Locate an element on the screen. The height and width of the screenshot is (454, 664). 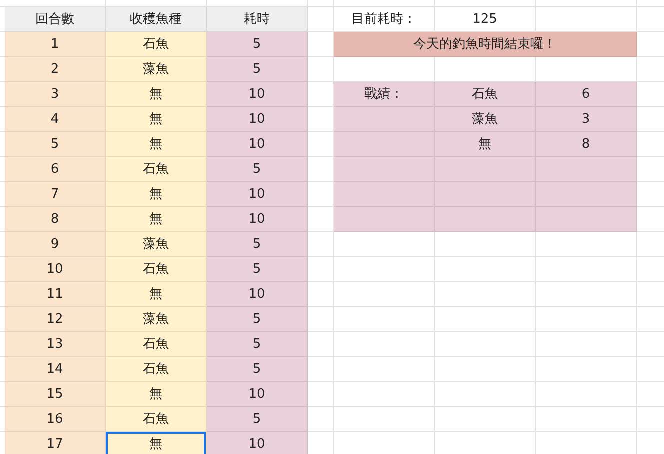
table-cell: 7 is located at coordinates (55, 194).